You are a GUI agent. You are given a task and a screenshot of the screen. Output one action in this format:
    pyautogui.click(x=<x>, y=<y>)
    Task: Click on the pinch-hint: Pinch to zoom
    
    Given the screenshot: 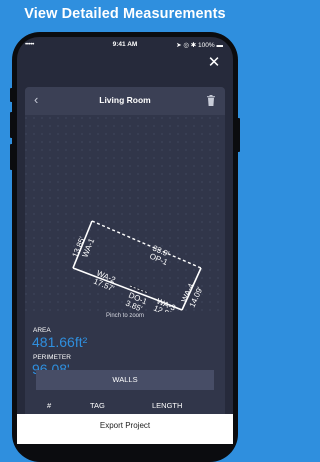 What is the action you would take?
    pyautogui.click(x=125, y=316)
    